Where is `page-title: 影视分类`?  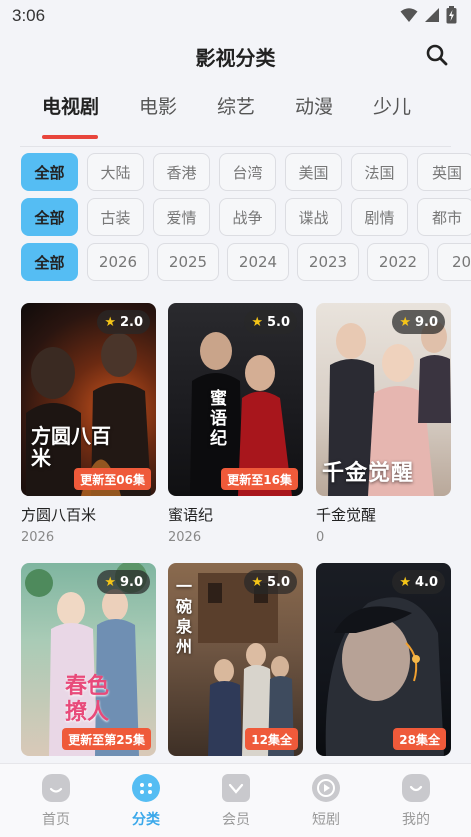
page-title: 影视分类 is located at coordinates (235, 58).